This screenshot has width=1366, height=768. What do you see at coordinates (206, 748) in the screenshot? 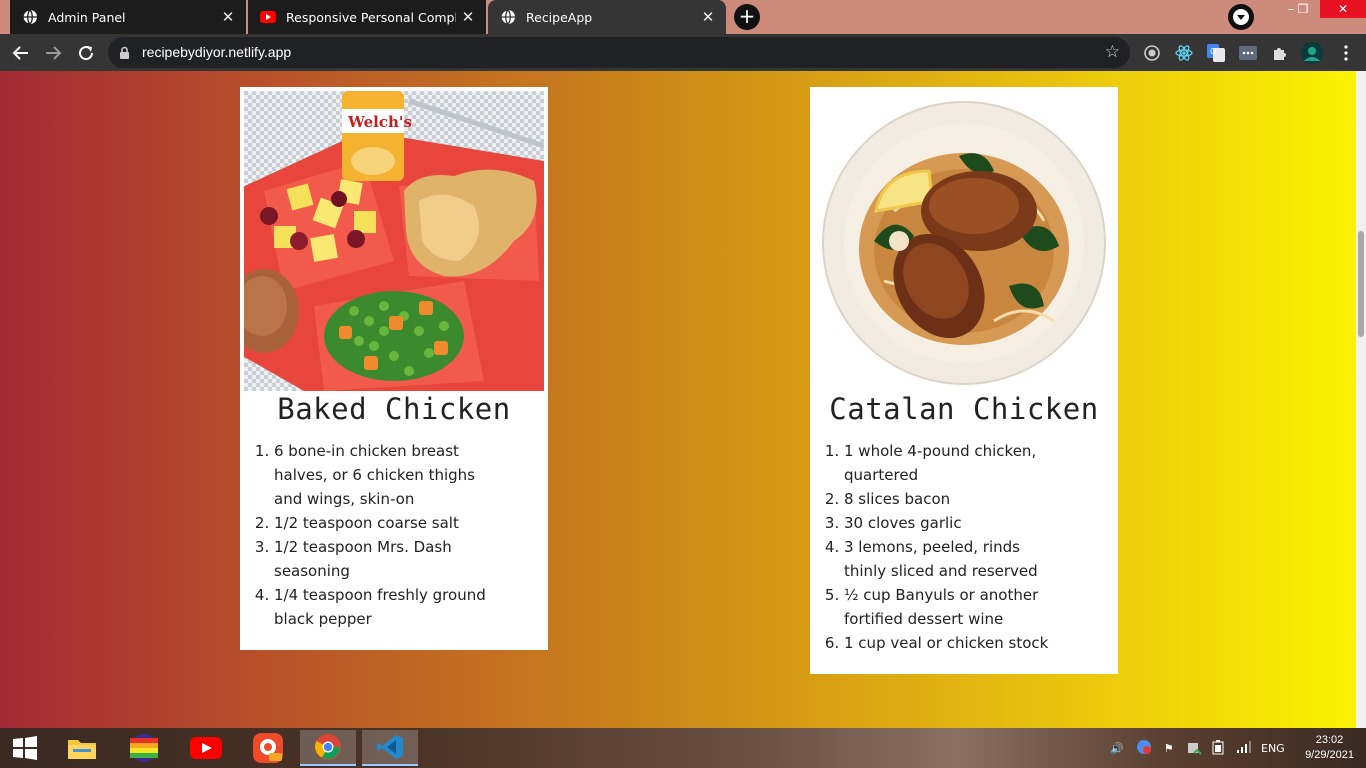
I see `youtube-app-icon` at bounding box center [206, 748].